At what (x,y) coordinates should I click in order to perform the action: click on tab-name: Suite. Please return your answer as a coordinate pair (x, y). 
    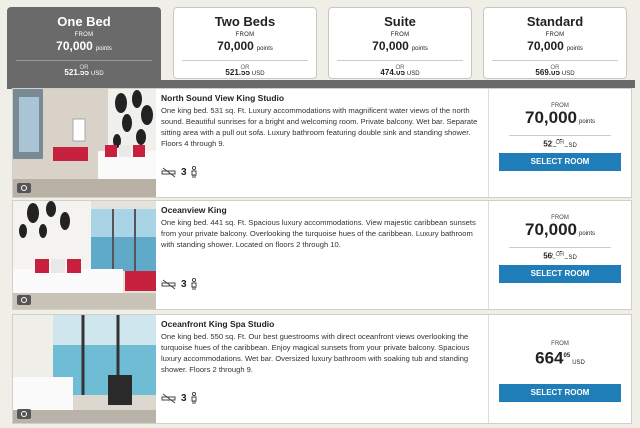
    Looking at the image, I should click on (400, 21).